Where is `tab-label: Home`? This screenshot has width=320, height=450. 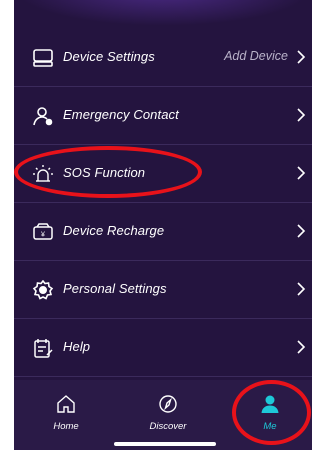
tab-label: Home is located at coordinates (66, 426).